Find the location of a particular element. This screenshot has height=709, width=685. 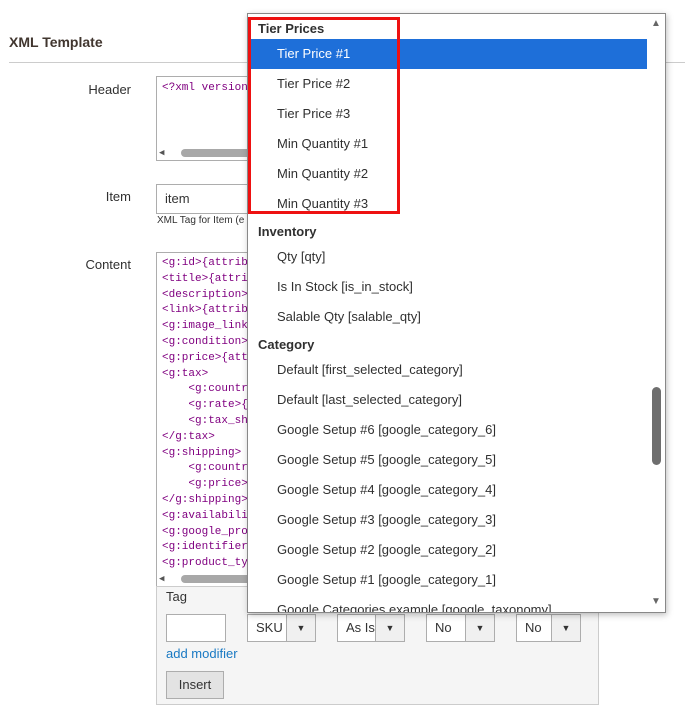

code-line: <title>{attrib is located at coordinates (208, 278).